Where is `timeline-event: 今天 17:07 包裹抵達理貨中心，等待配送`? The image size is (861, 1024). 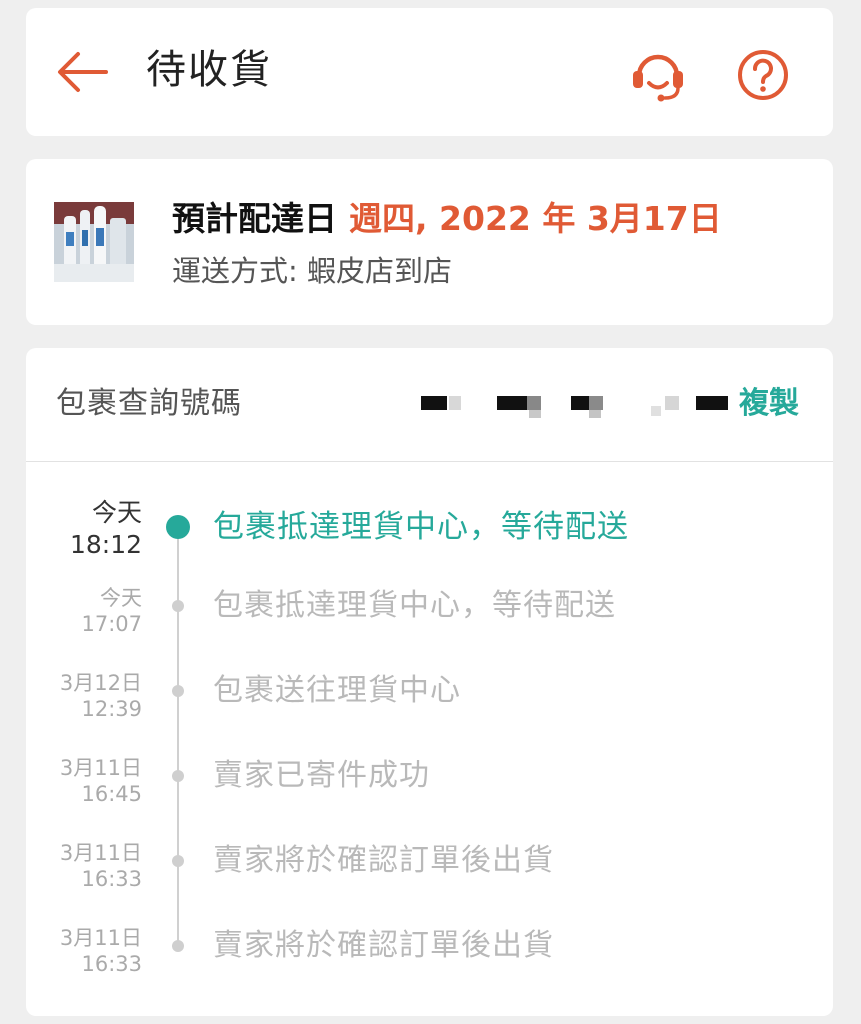
timeline-event: 今天 17:07 包裹抵達理貨中心，等待配送 is located at coordinates (429, 628).